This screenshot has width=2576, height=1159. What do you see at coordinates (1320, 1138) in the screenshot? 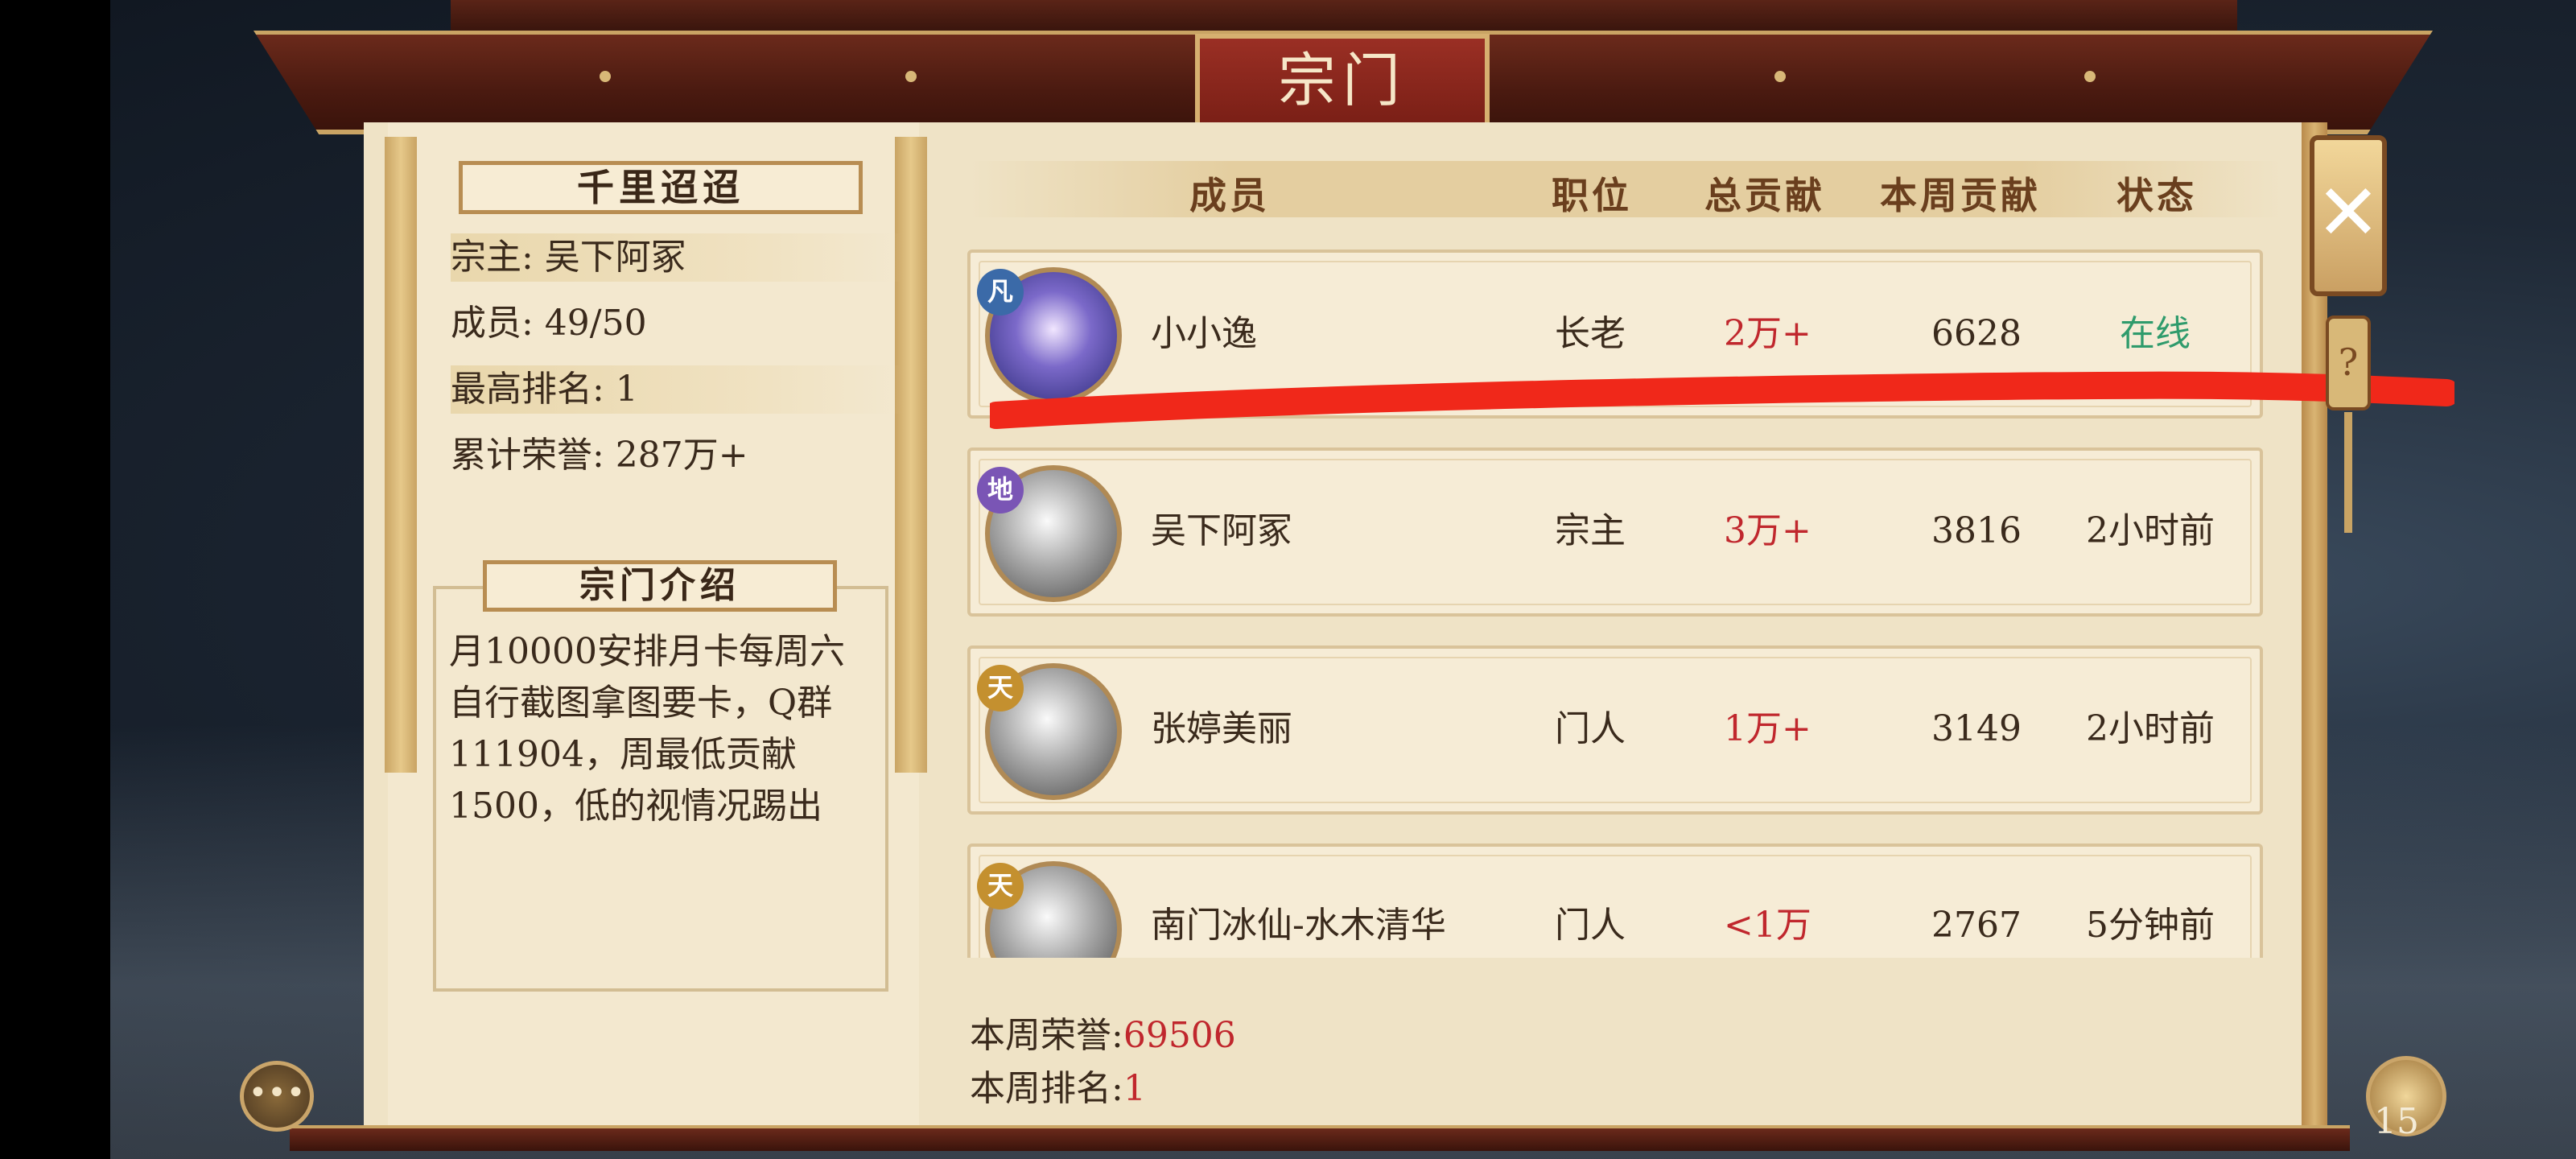
I see `panel-bottom-beam` at bounding box center [1320, 1138].